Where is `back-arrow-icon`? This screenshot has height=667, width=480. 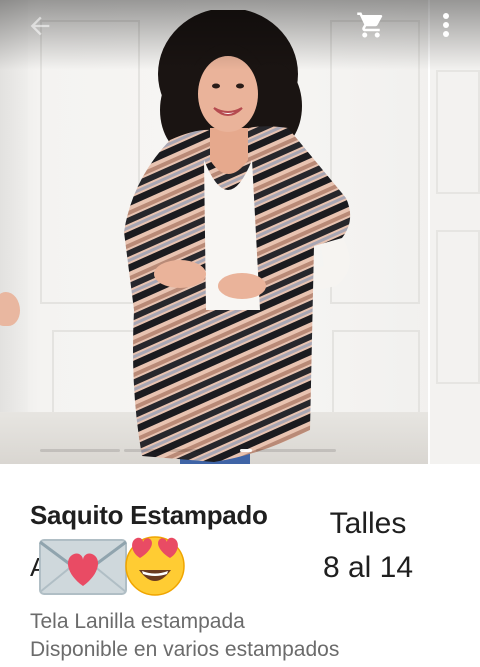
back-arrow-icon is located at coordinates (40, 26).